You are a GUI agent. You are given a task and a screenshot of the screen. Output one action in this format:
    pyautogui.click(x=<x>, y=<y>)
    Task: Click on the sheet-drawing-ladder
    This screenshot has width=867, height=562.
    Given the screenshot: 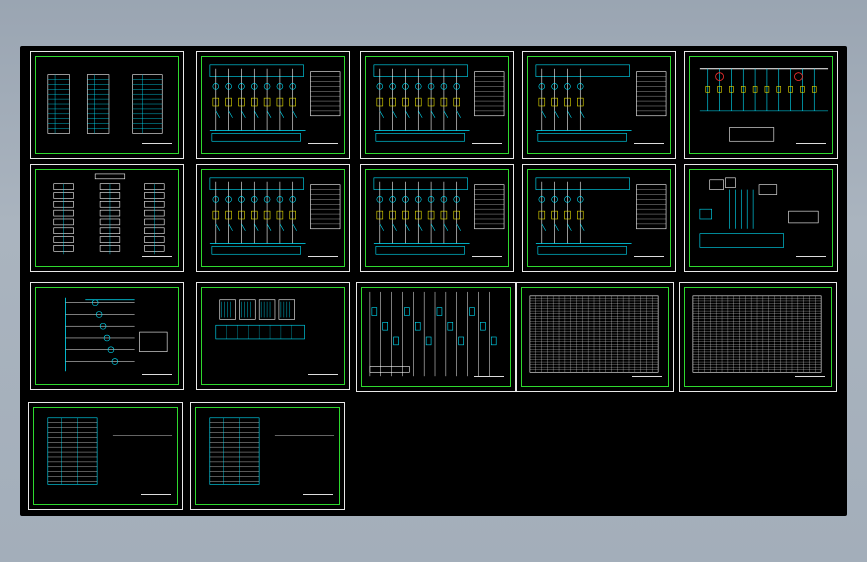 What is the action you would take?
    pyautogui.click(x=116, y=334)
    